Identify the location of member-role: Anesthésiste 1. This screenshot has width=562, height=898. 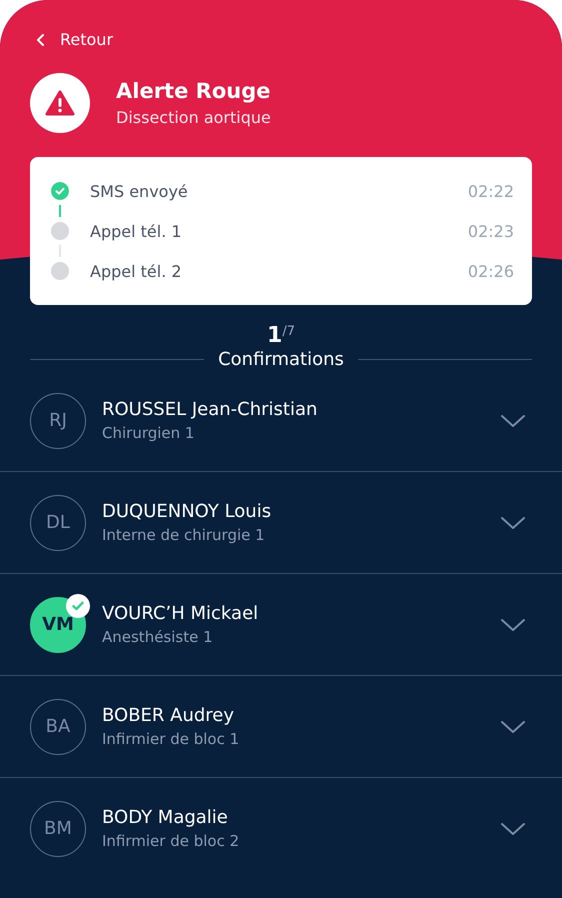
(158, 637).